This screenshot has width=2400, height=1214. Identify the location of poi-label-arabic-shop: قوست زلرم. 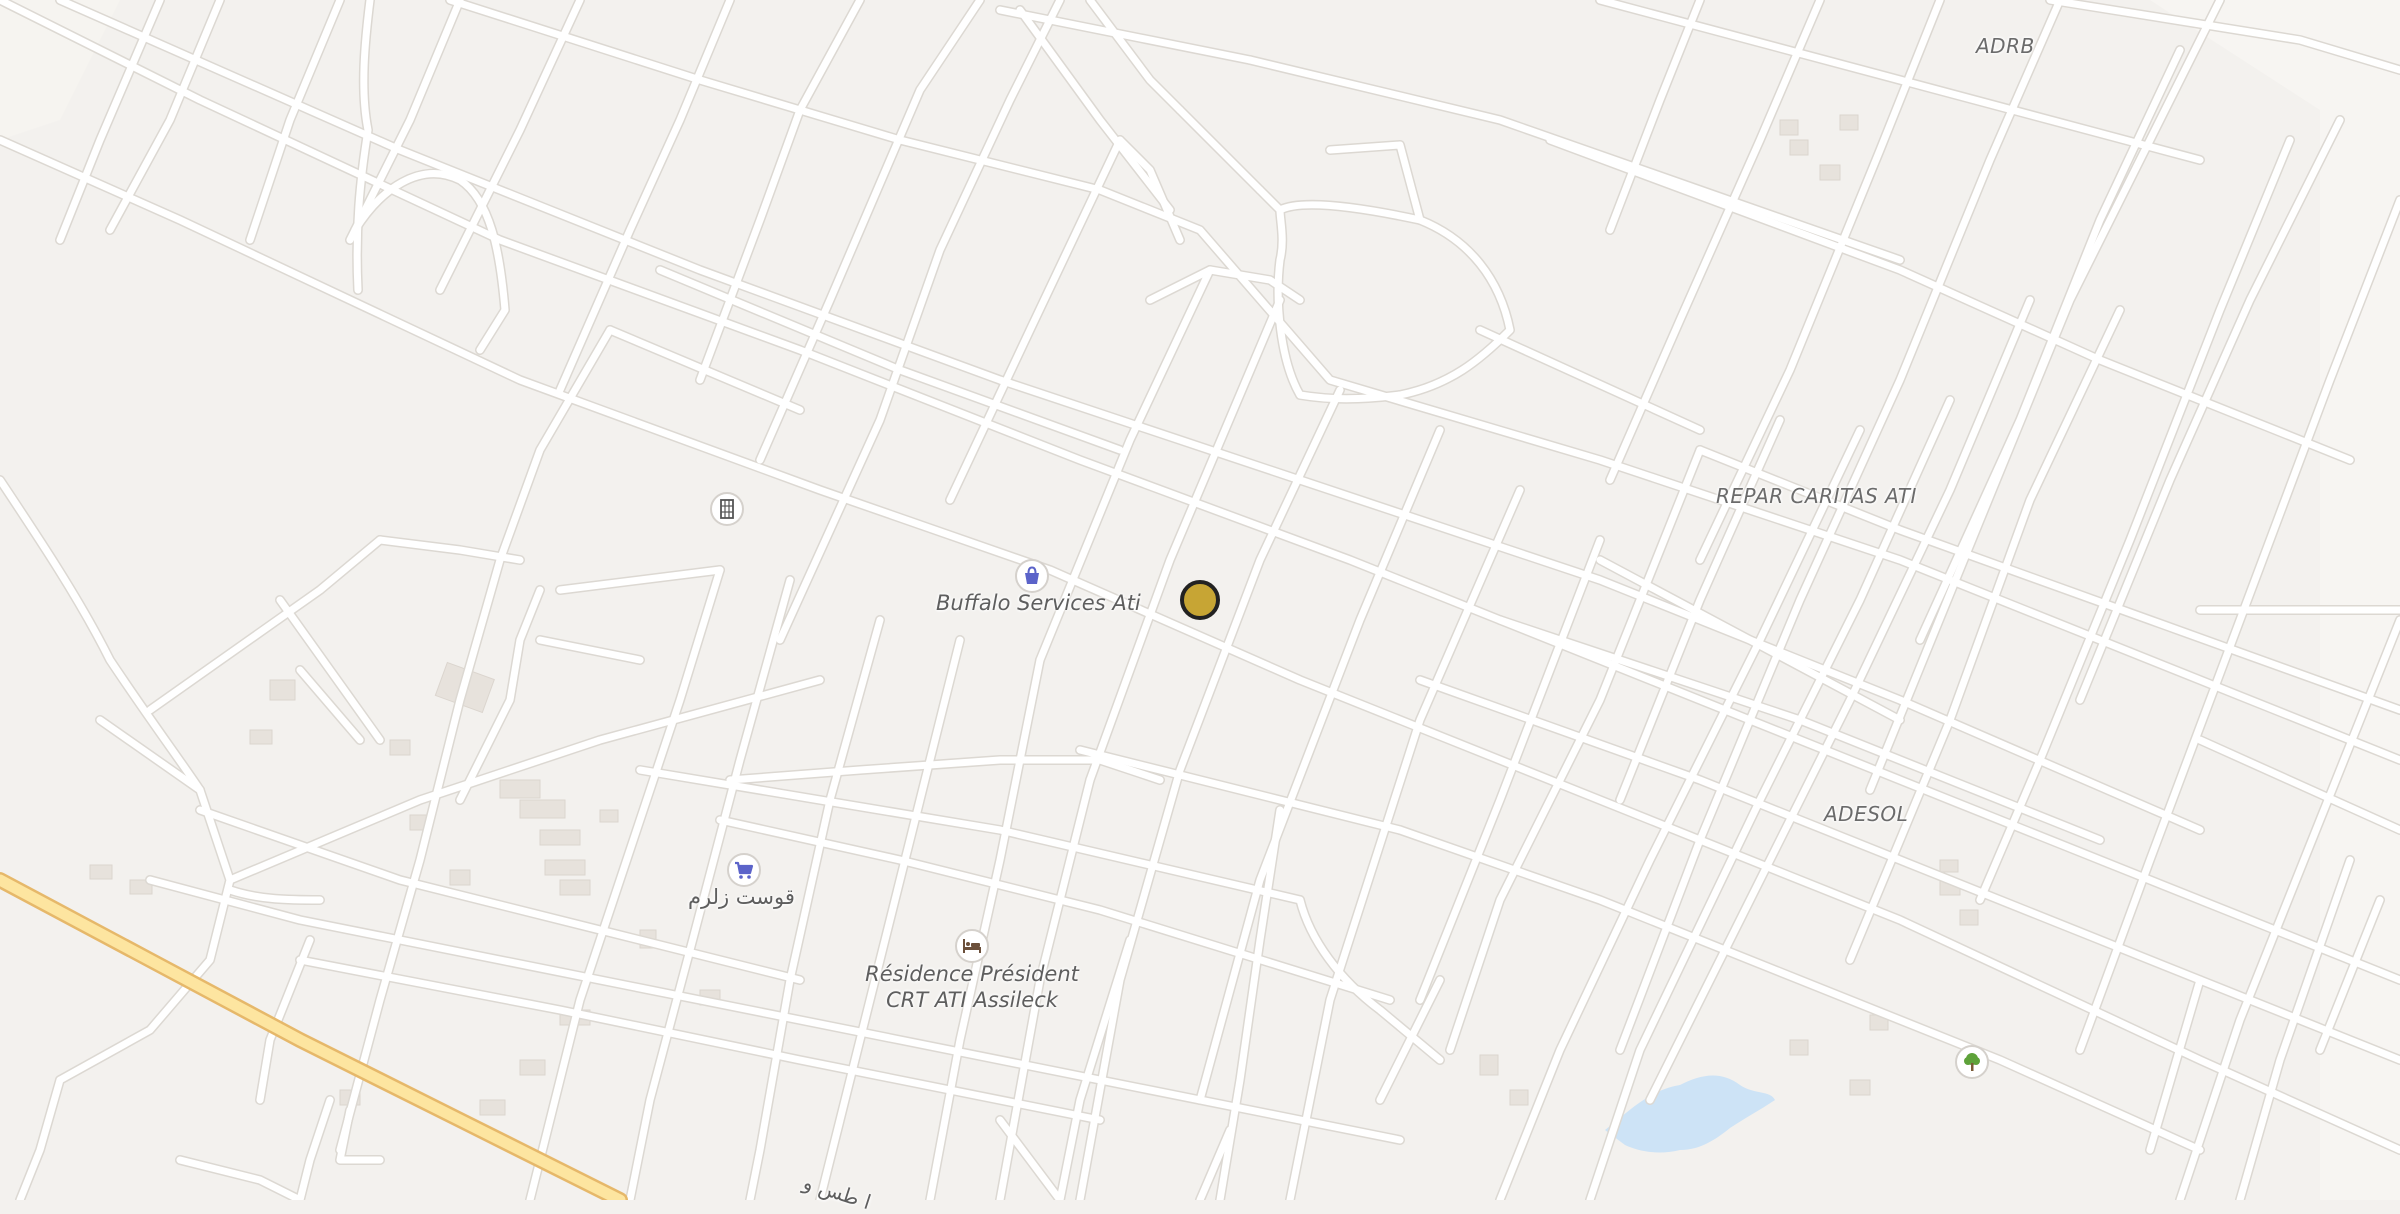
(741, 897).